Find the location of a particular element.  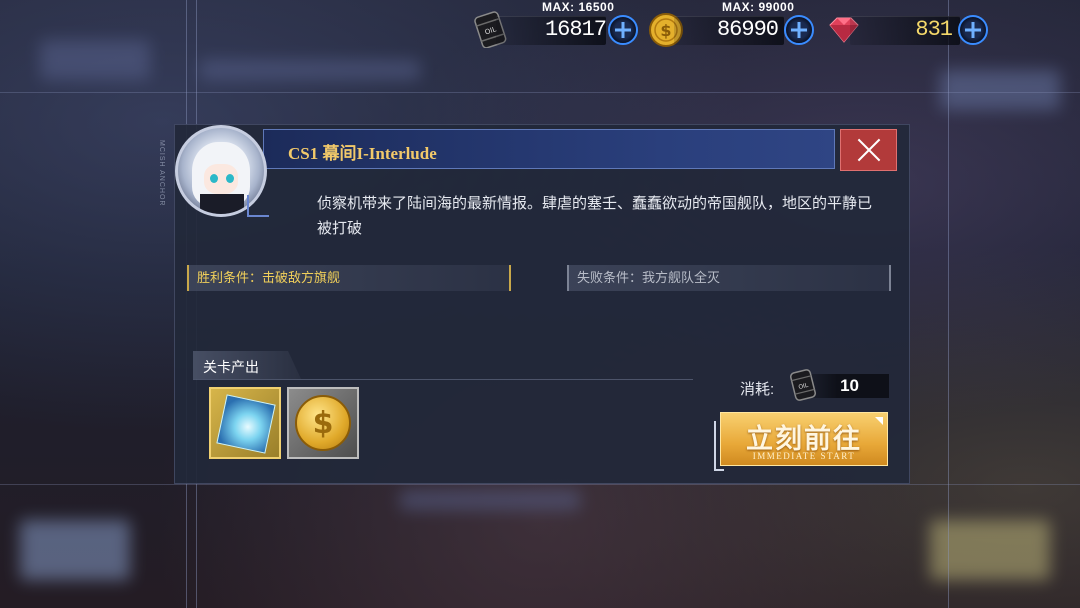

oil-barrel-icon: OIL is located at coordinates (803, 385).